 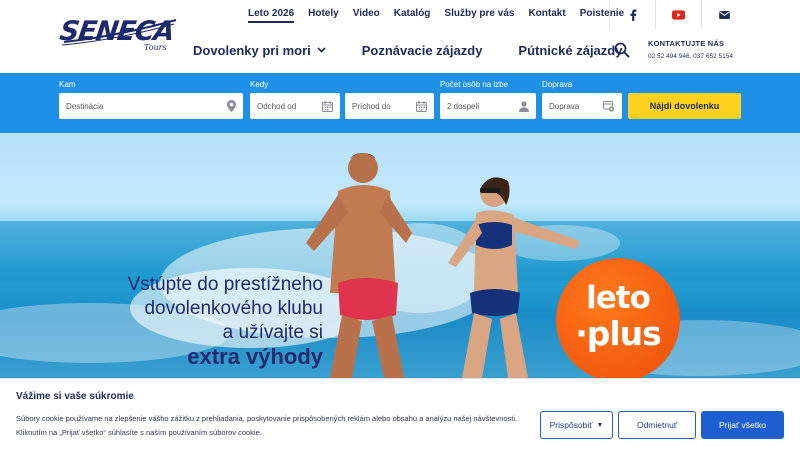 I want to click on return-placeholder: Príchod do, so click(x=371, y=106).